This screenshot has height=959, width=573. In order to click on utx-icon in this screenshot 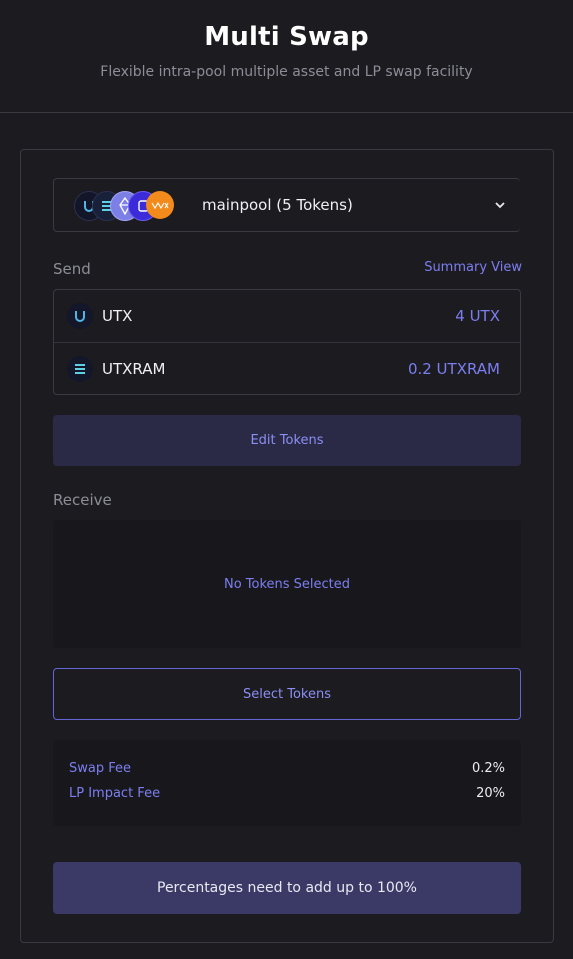, I will do `click(80, 316)`.